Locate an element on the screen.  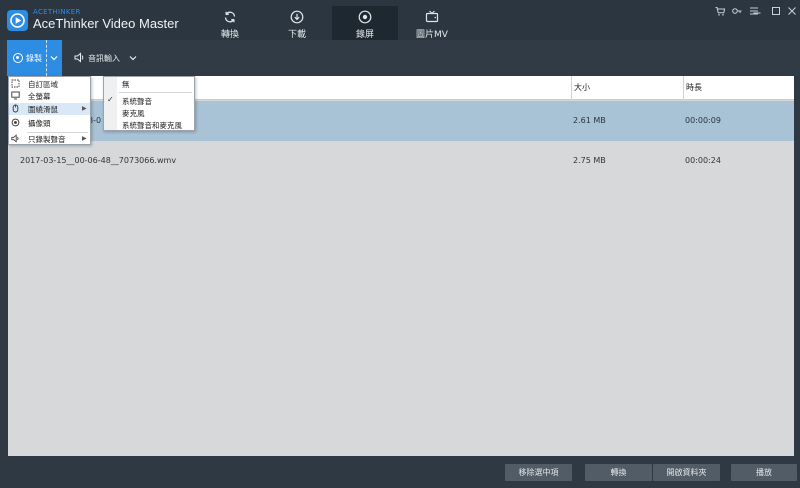
region-icon is located at coordinates (15, 83).